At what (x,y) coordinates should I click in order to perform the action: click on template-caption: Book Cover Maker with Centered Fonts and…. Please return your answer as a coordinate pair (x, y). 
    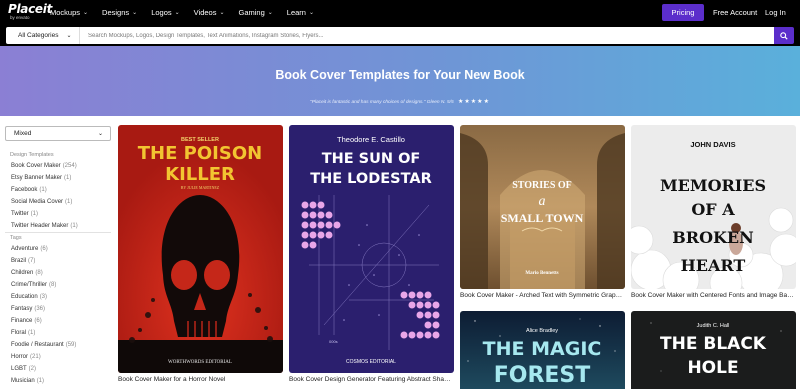
    Looking at the image, I should click on (713, 295).